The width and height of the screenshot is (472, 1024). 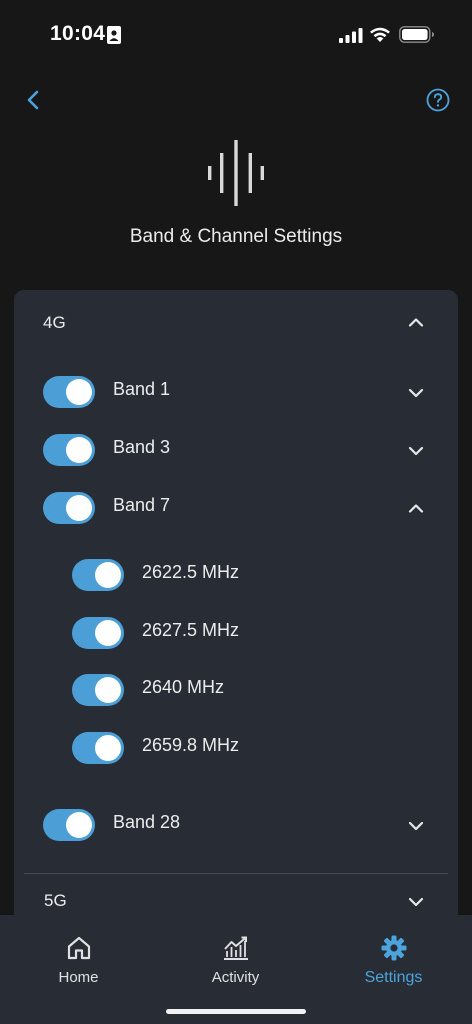 What do you see at coordinates (393, 948) in the screenshot?
I see `gear-icon` at bounding box center [393, 948].